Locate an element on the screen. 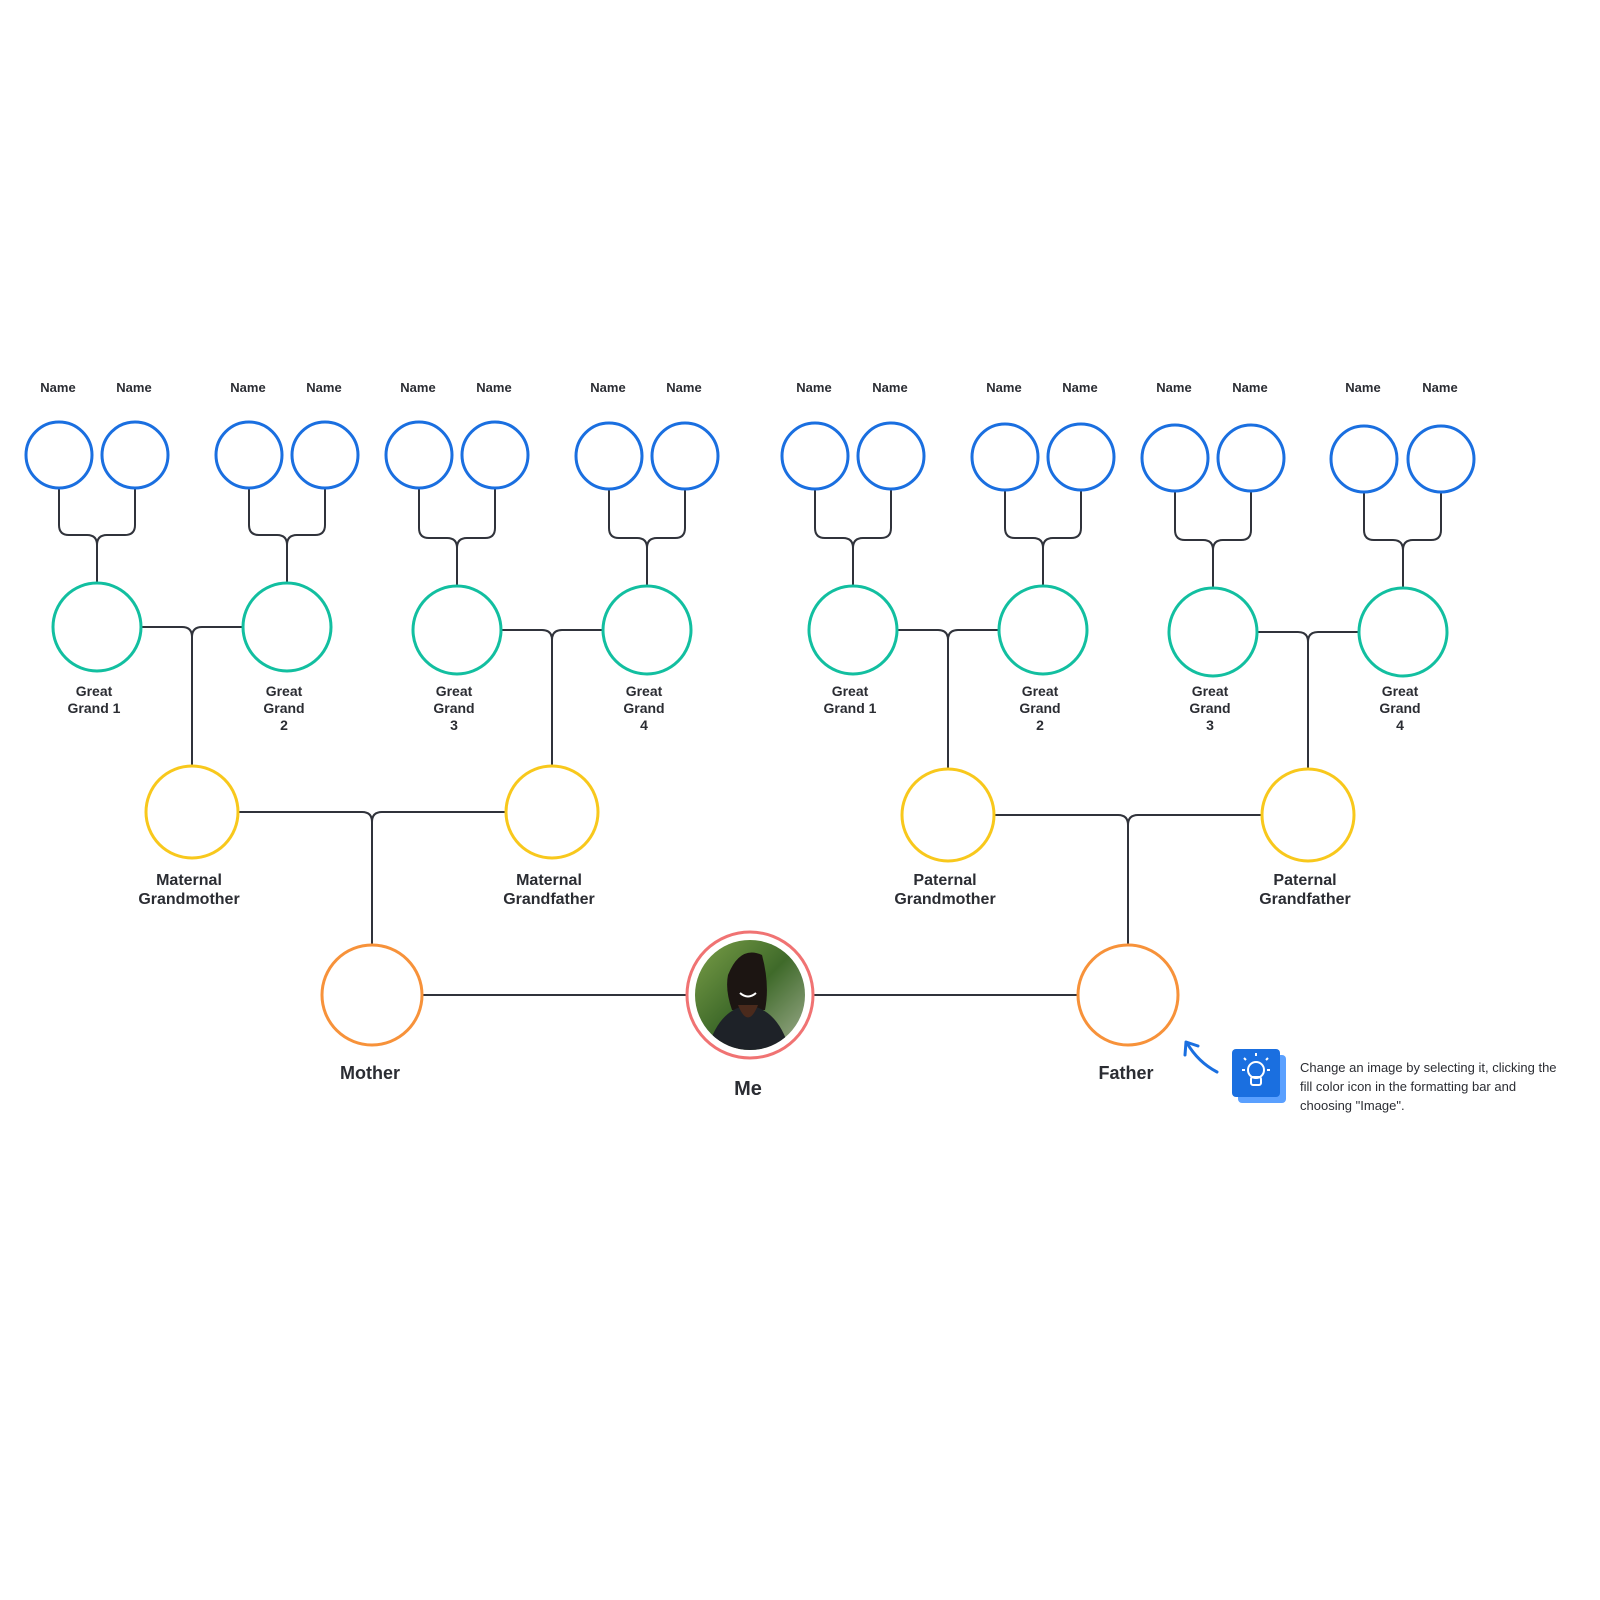  tip-arrow is located at coordinates (1202, 1057).